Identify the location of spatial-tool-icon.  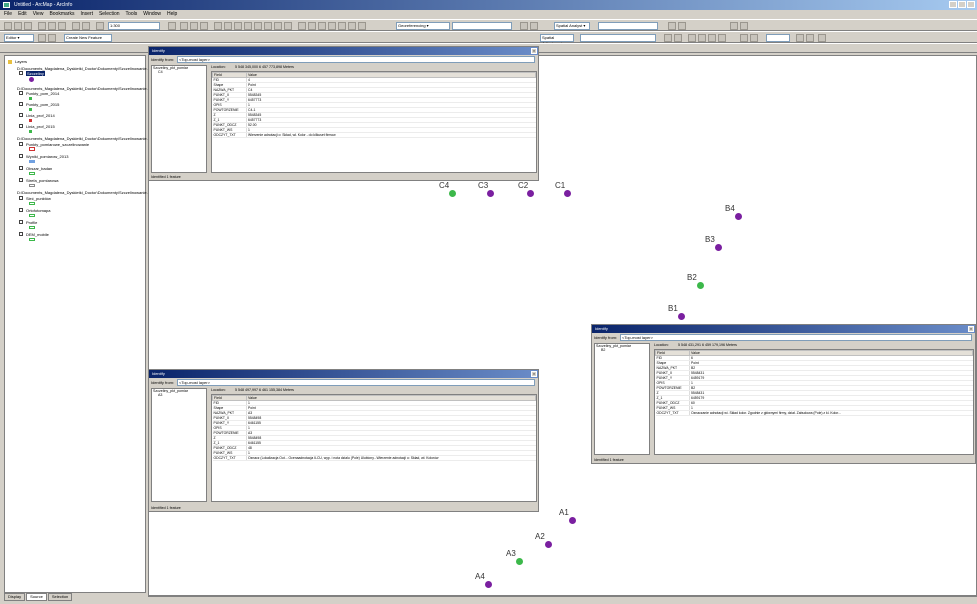
(682, 26).